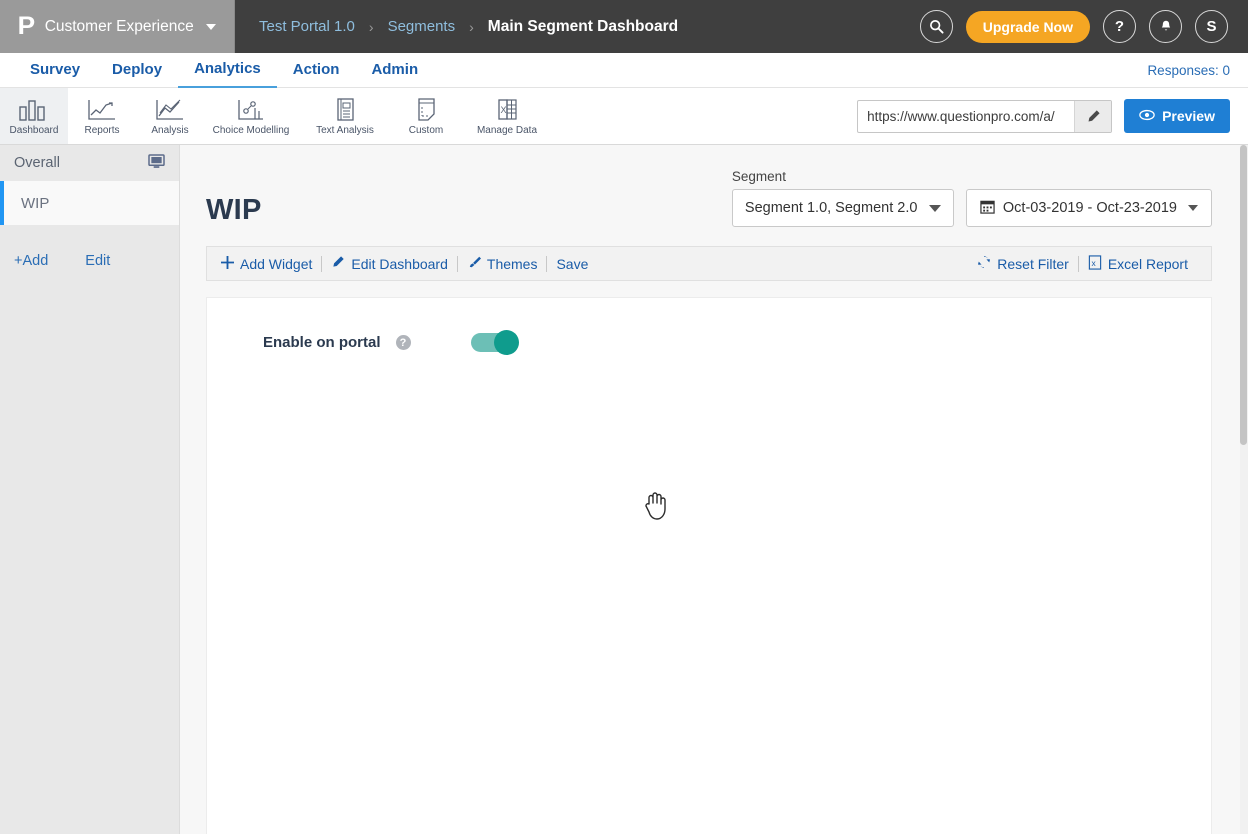  Describe the element at coordinates (234, 210) in the screenshot. I see `page-title: WIP` at that location.